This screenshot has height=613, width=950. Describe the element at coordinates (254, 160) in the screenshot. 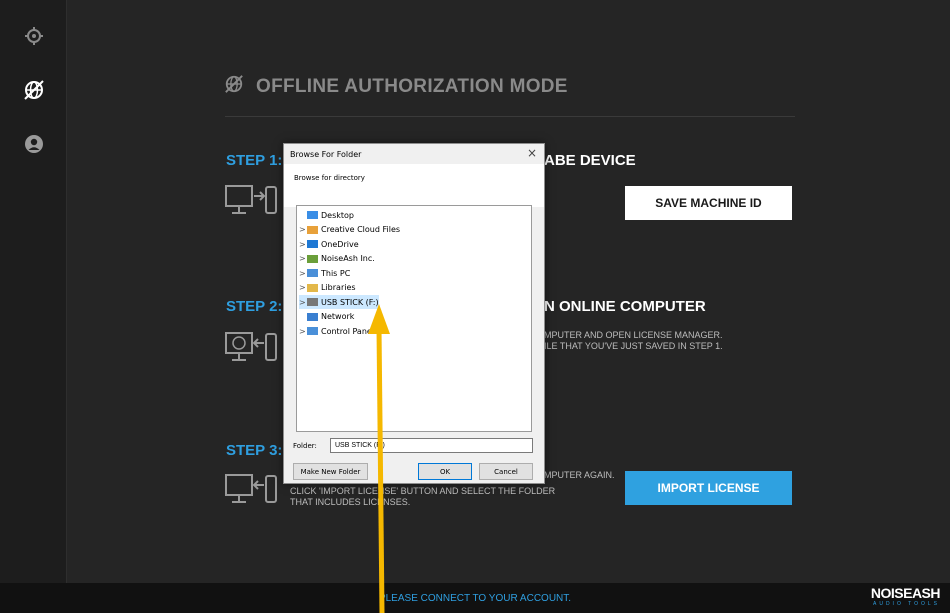

I see `step1-label: STEP 1:` at that location.